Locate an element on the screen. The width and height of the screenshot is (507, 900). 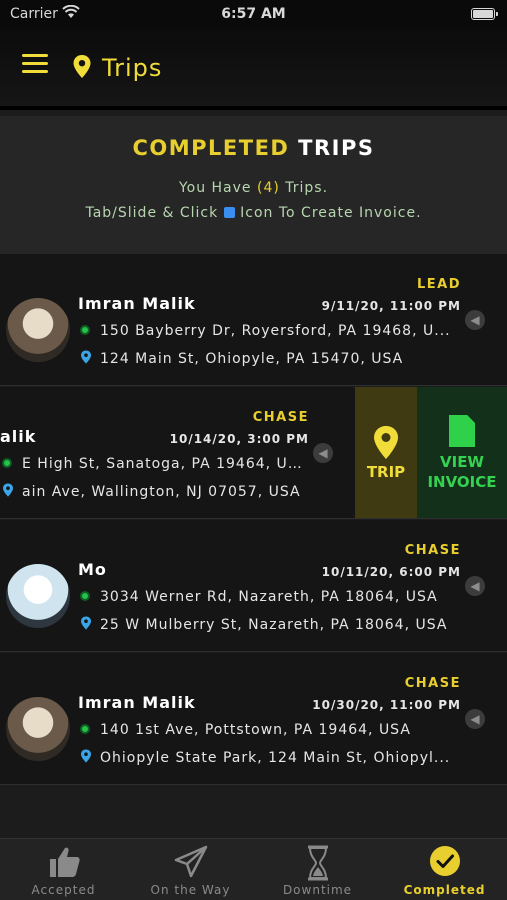
location-pin-icon is located at coordinates (82, 69).